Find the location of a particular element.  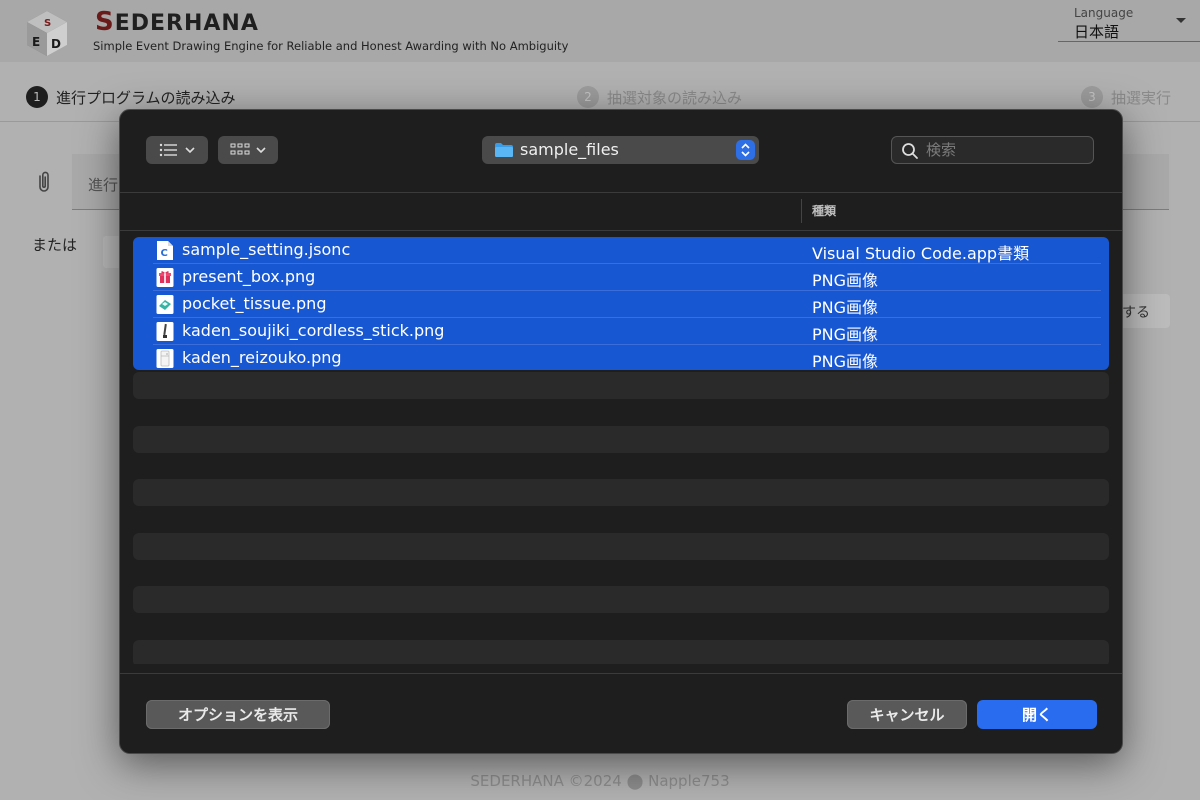

pocket-tissue-image-icon is located at coordinates (165, 304).